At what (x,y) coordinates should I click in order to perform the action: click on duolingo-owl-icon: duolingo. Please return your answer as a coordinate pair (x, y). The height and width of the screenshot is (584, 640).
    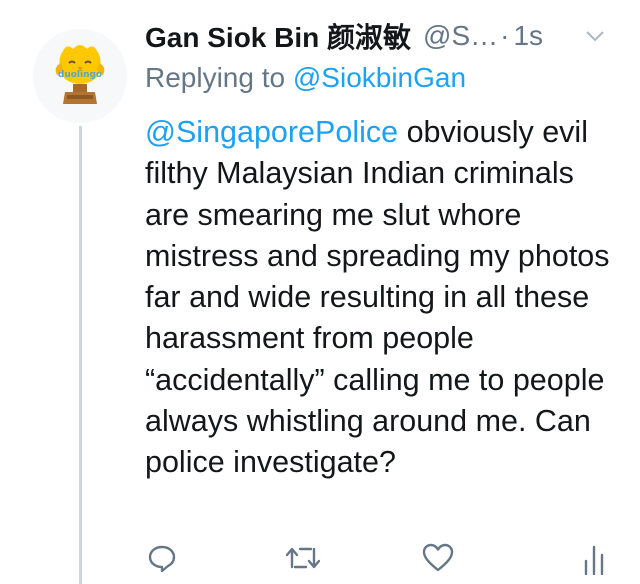
    Looking at the image, I should click on (80, 76).